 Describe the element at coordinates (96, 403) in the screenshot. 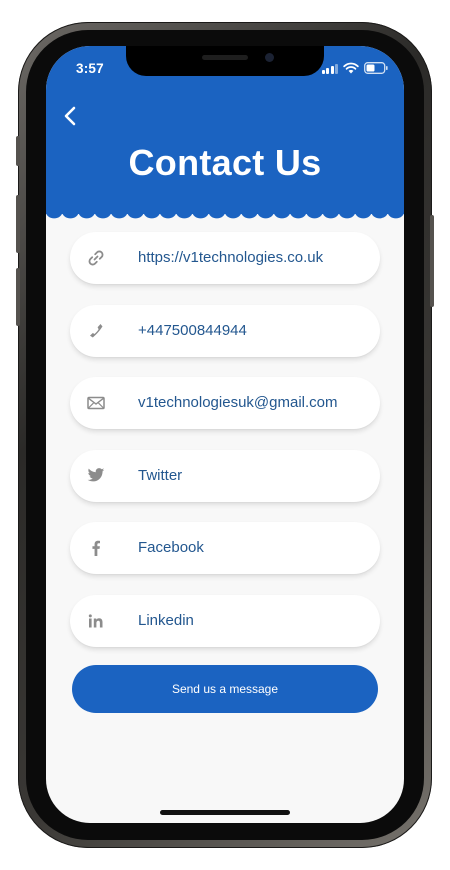

I see `envelope-icon` at that location.